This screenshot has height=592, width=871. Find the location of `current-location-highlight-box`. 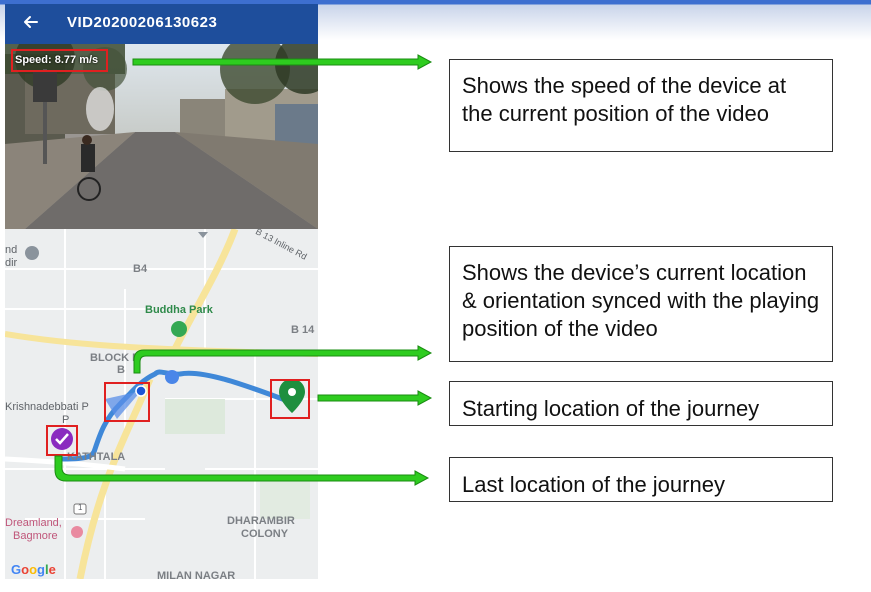

current-location-highlight-box is located at coordinates (127, 402).